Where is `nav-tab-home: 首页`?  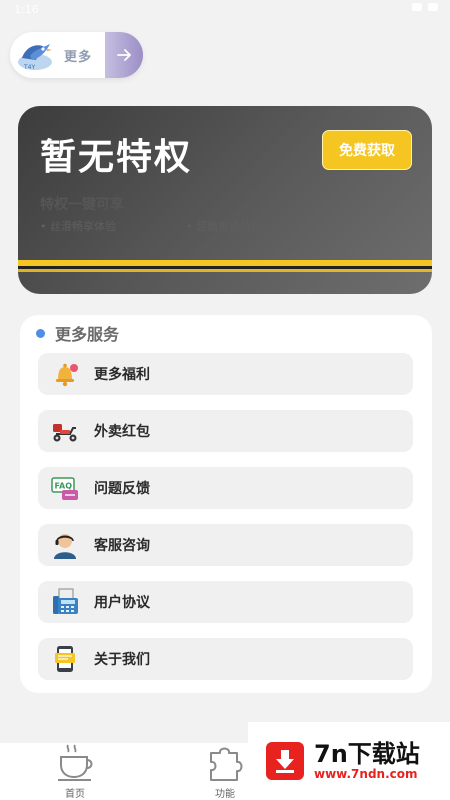
nav-tab-home: 首页 is located at coordinates (75, 771).